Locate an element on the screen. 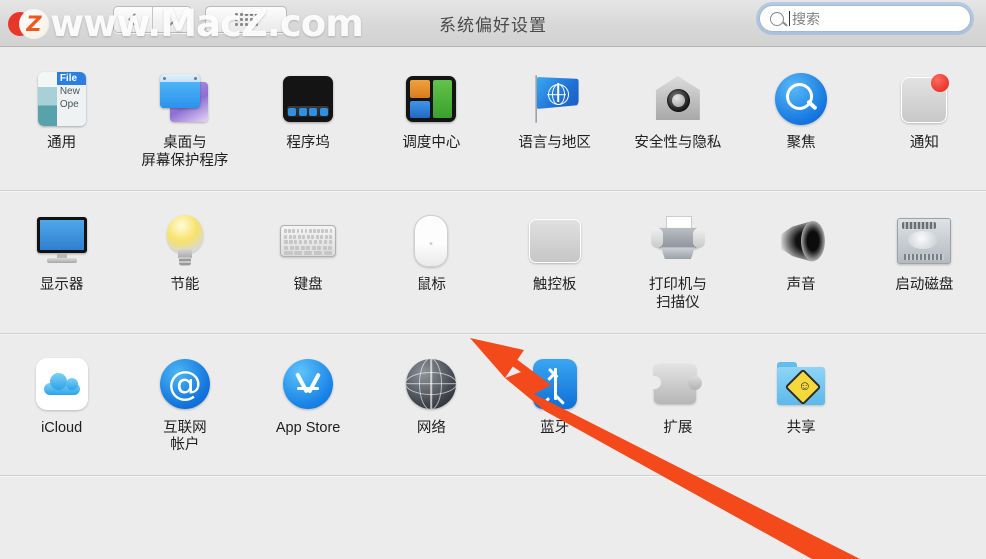 The height and width of the screenshot is (559, 986). pref-item-label: 安全性与隐私 is located at coordinates (678, 143).